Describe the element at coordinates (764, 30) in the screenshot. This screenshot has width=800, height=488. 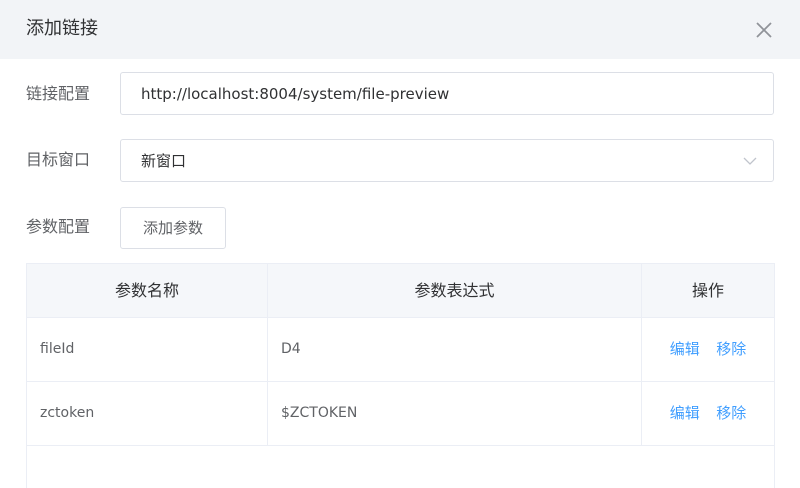
I see `close-icon` at that location.